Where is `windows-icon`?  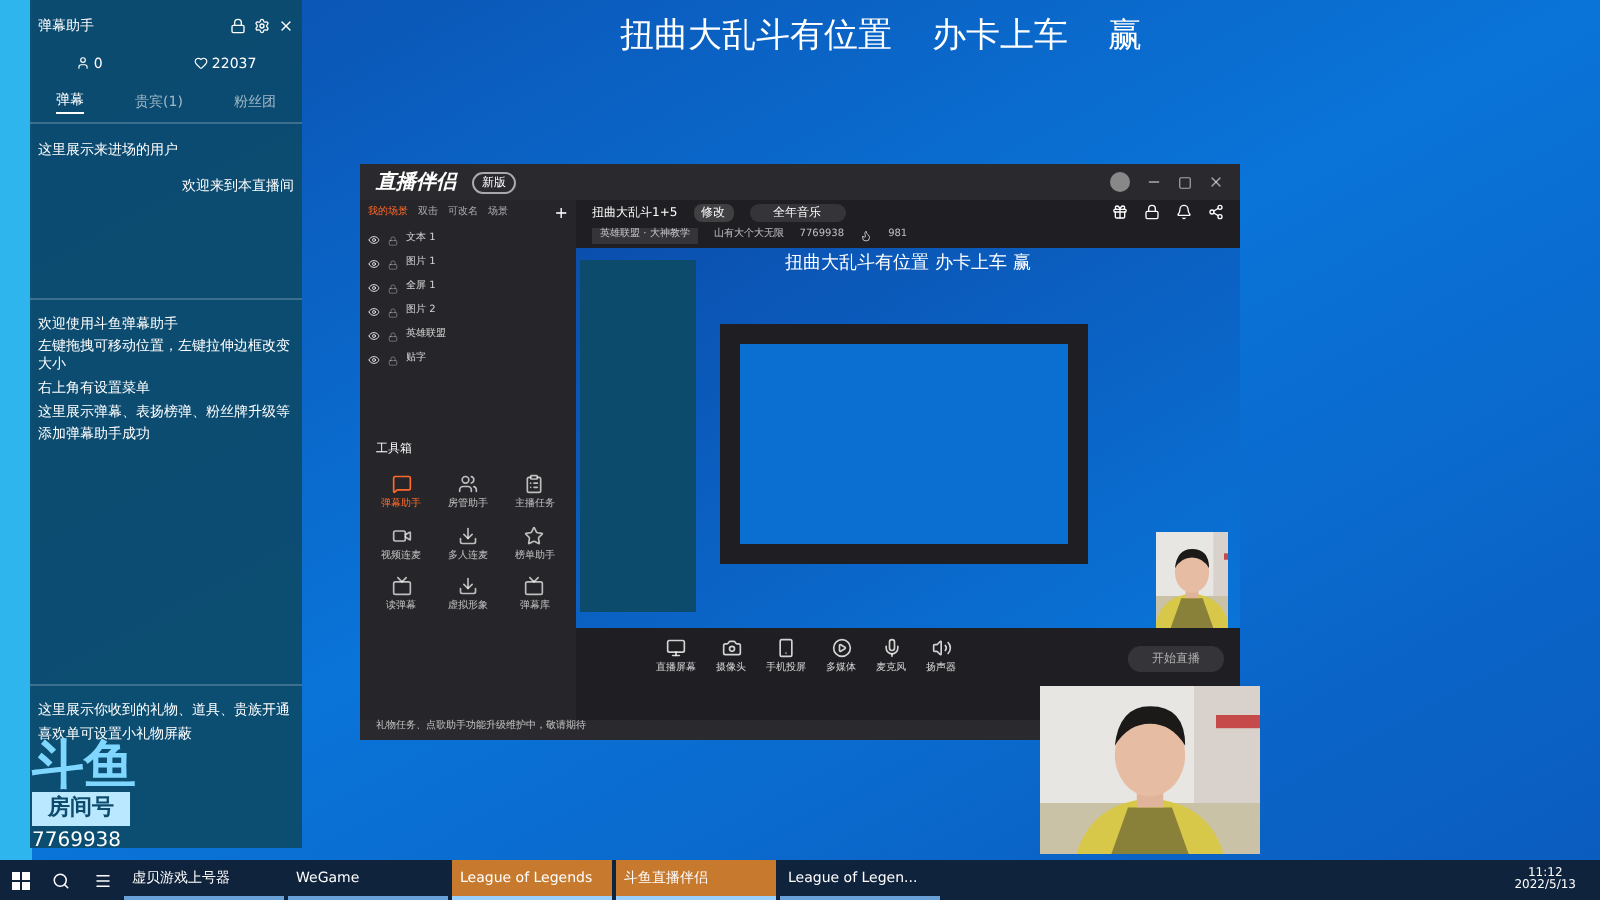 windows-icon is located at coordinates (20, 880).